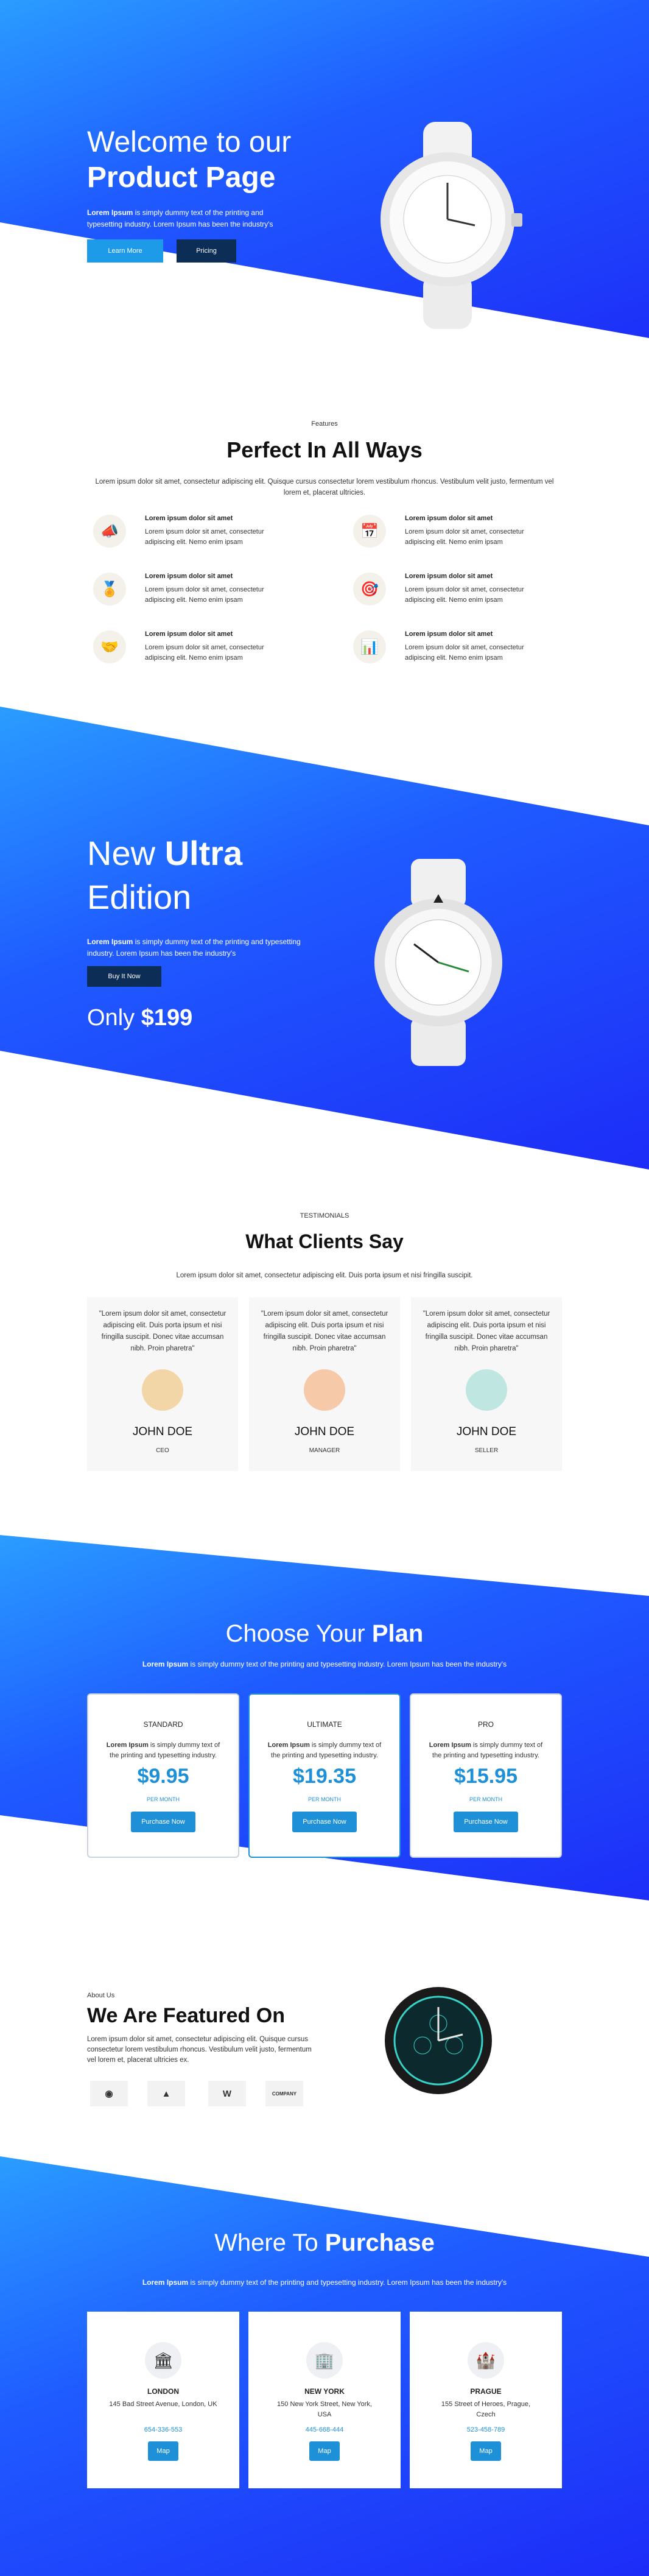 This screenshot has height=2576, width=649. What do you see at coordinates (298, 1633) in the screenshot?
I see `pricing-title-light: Choose Your` at bounding box center [298, 1633].